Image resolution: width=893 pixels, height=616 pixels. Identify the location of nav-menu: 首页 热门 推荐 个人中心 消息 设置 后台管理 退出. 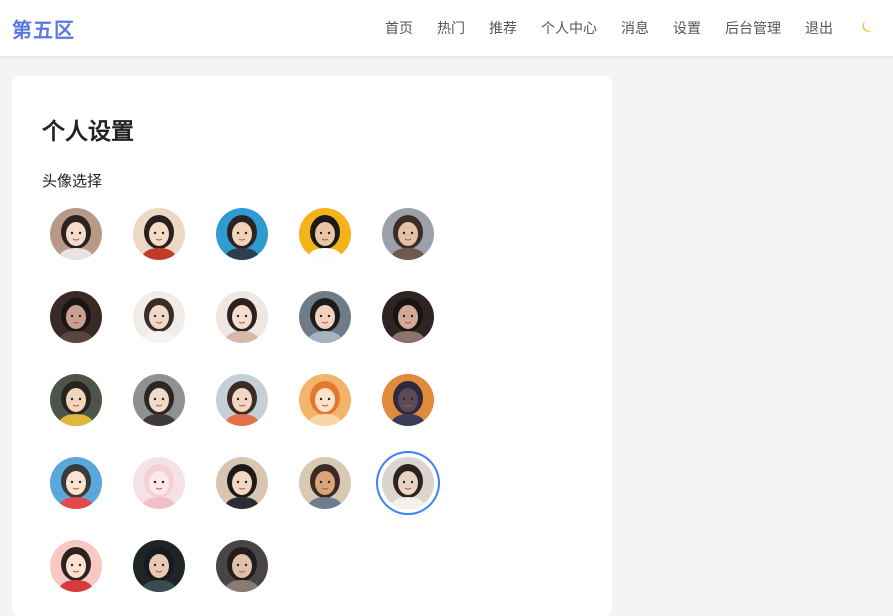
(631, 28).